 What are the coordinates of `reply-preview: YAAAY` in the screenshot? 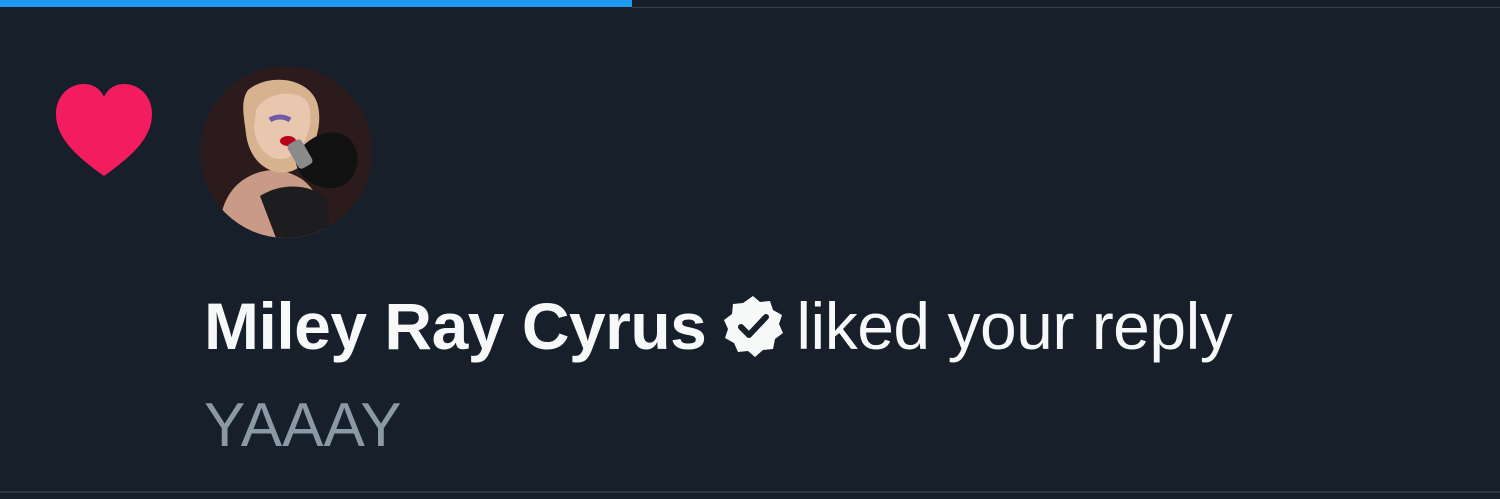 It's located at (303, 426).